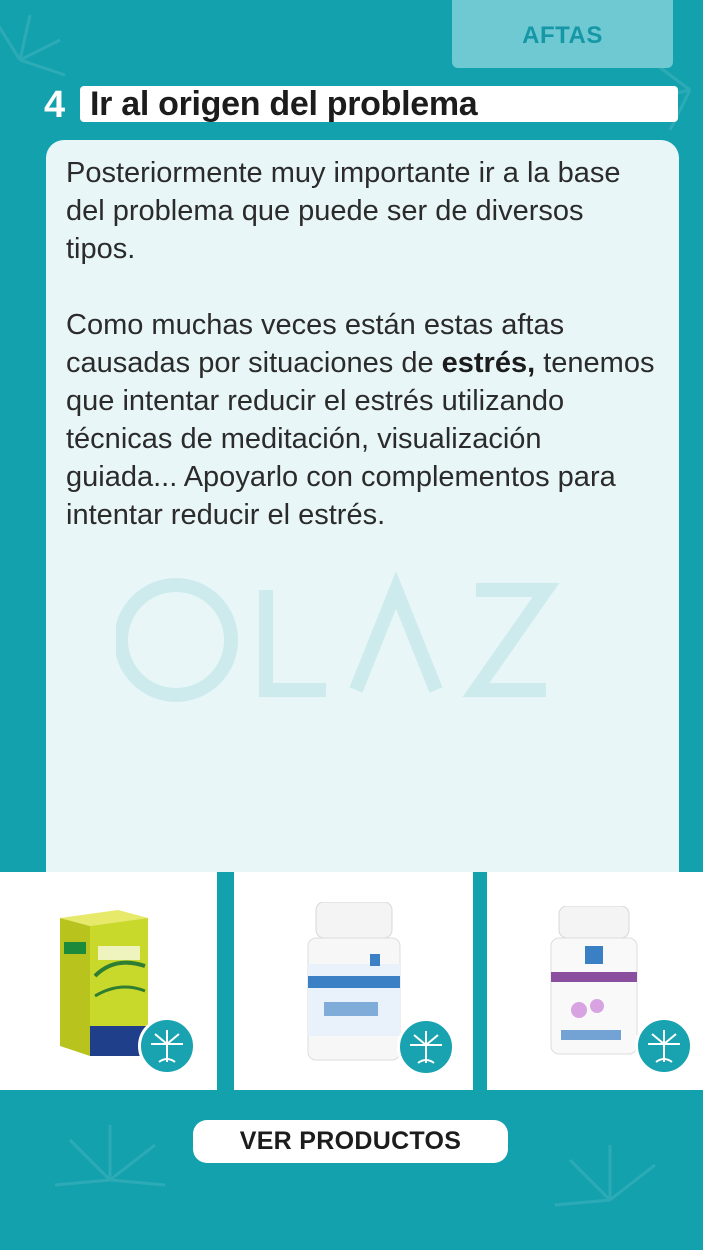  What do you see at coordinates (104, 983) in the screenshot?
I see `resiliens-box-image` at bounding box center [104, 983].